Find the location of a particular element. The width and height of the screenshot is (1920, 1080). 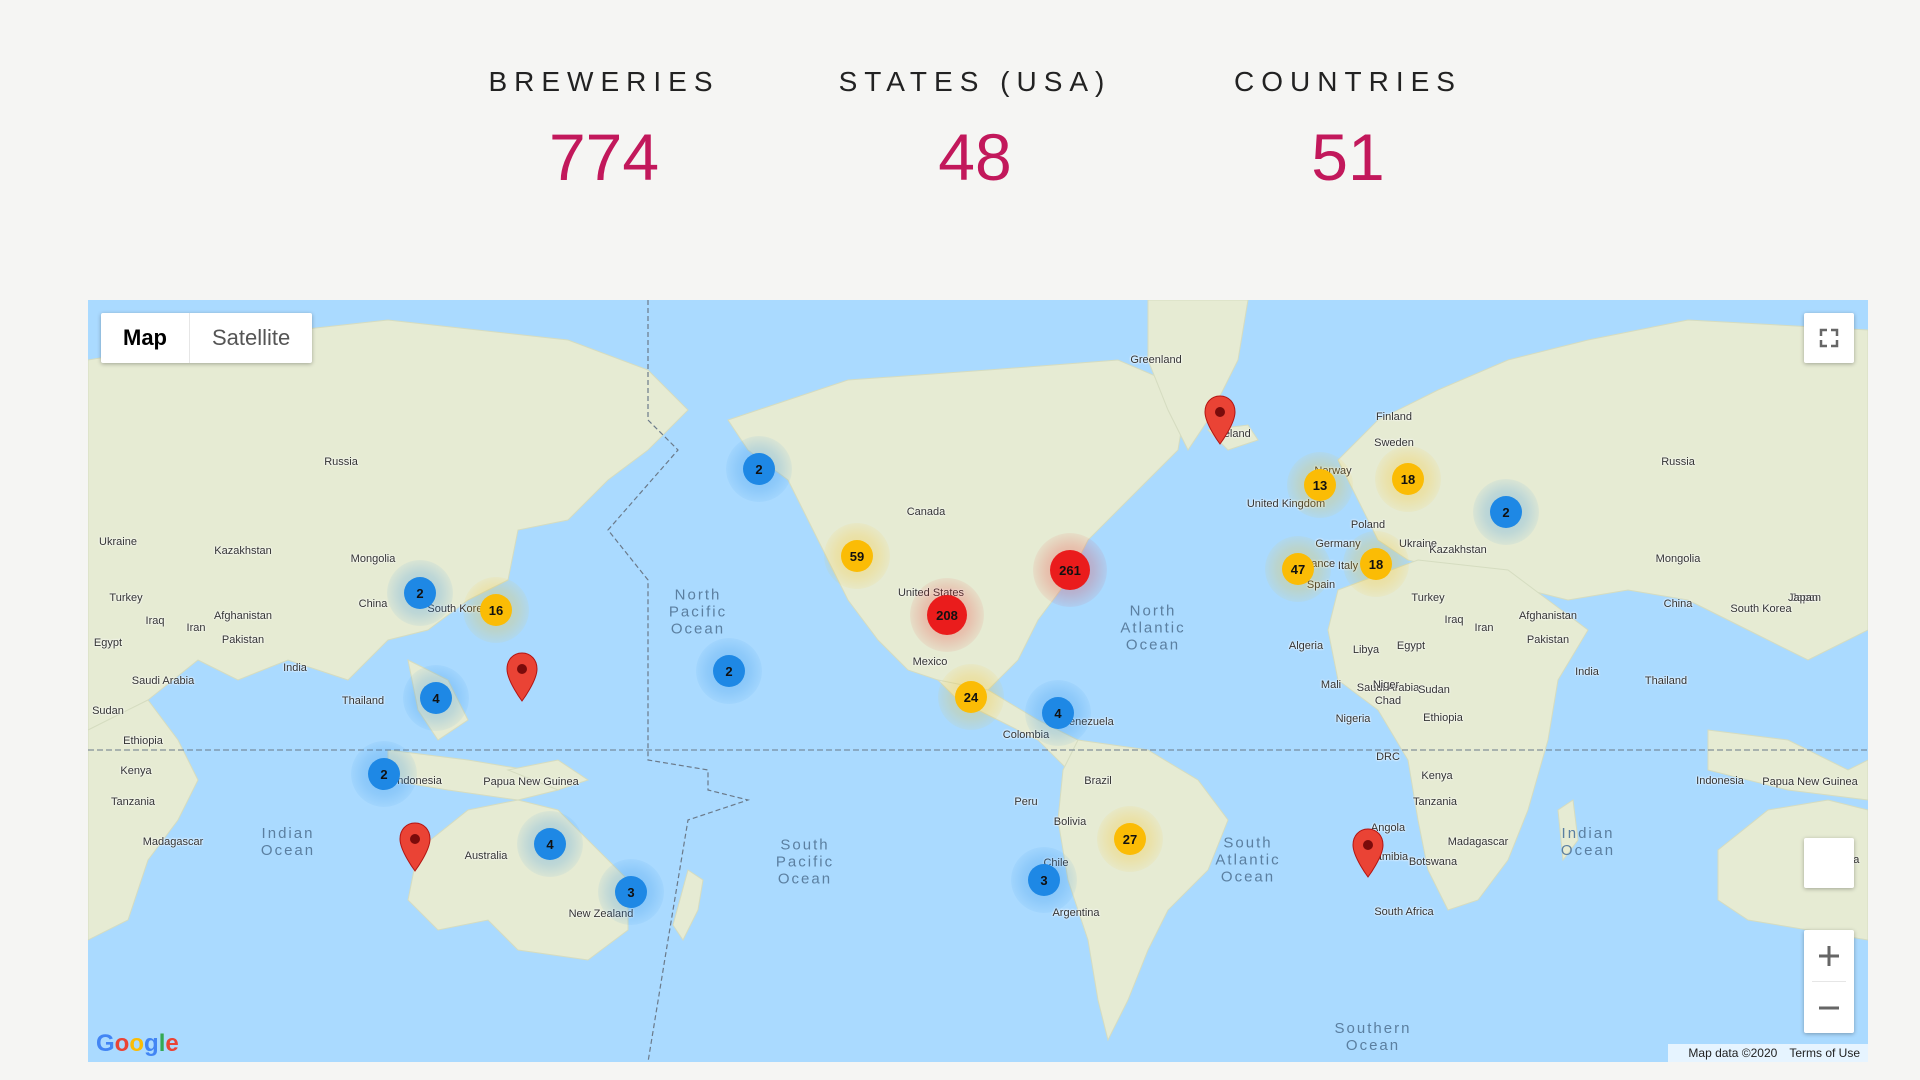

cluster-marker: 208 is located at coordinates (947, 615).